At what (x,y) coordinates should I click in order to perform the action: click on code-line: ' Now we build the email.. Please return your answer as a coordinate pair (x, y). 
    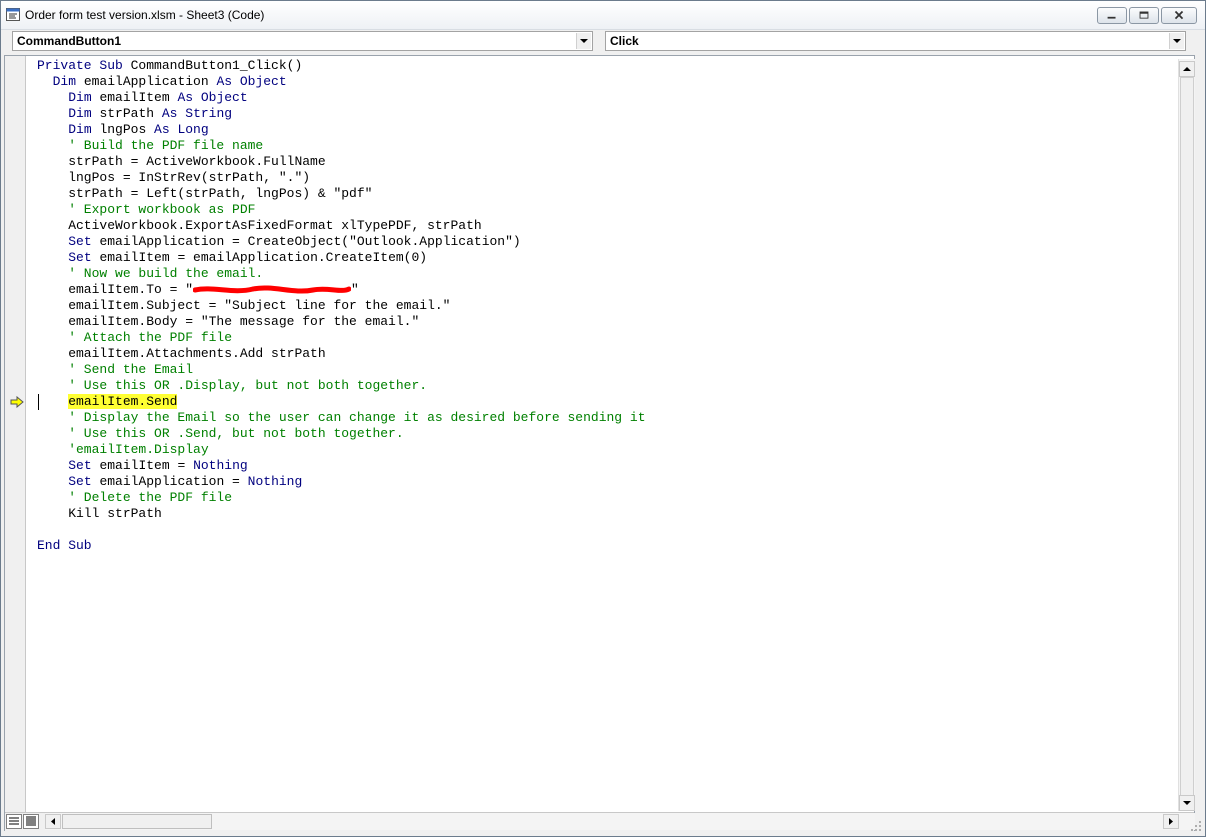
    Looking at the image, I should click on (341, 274).